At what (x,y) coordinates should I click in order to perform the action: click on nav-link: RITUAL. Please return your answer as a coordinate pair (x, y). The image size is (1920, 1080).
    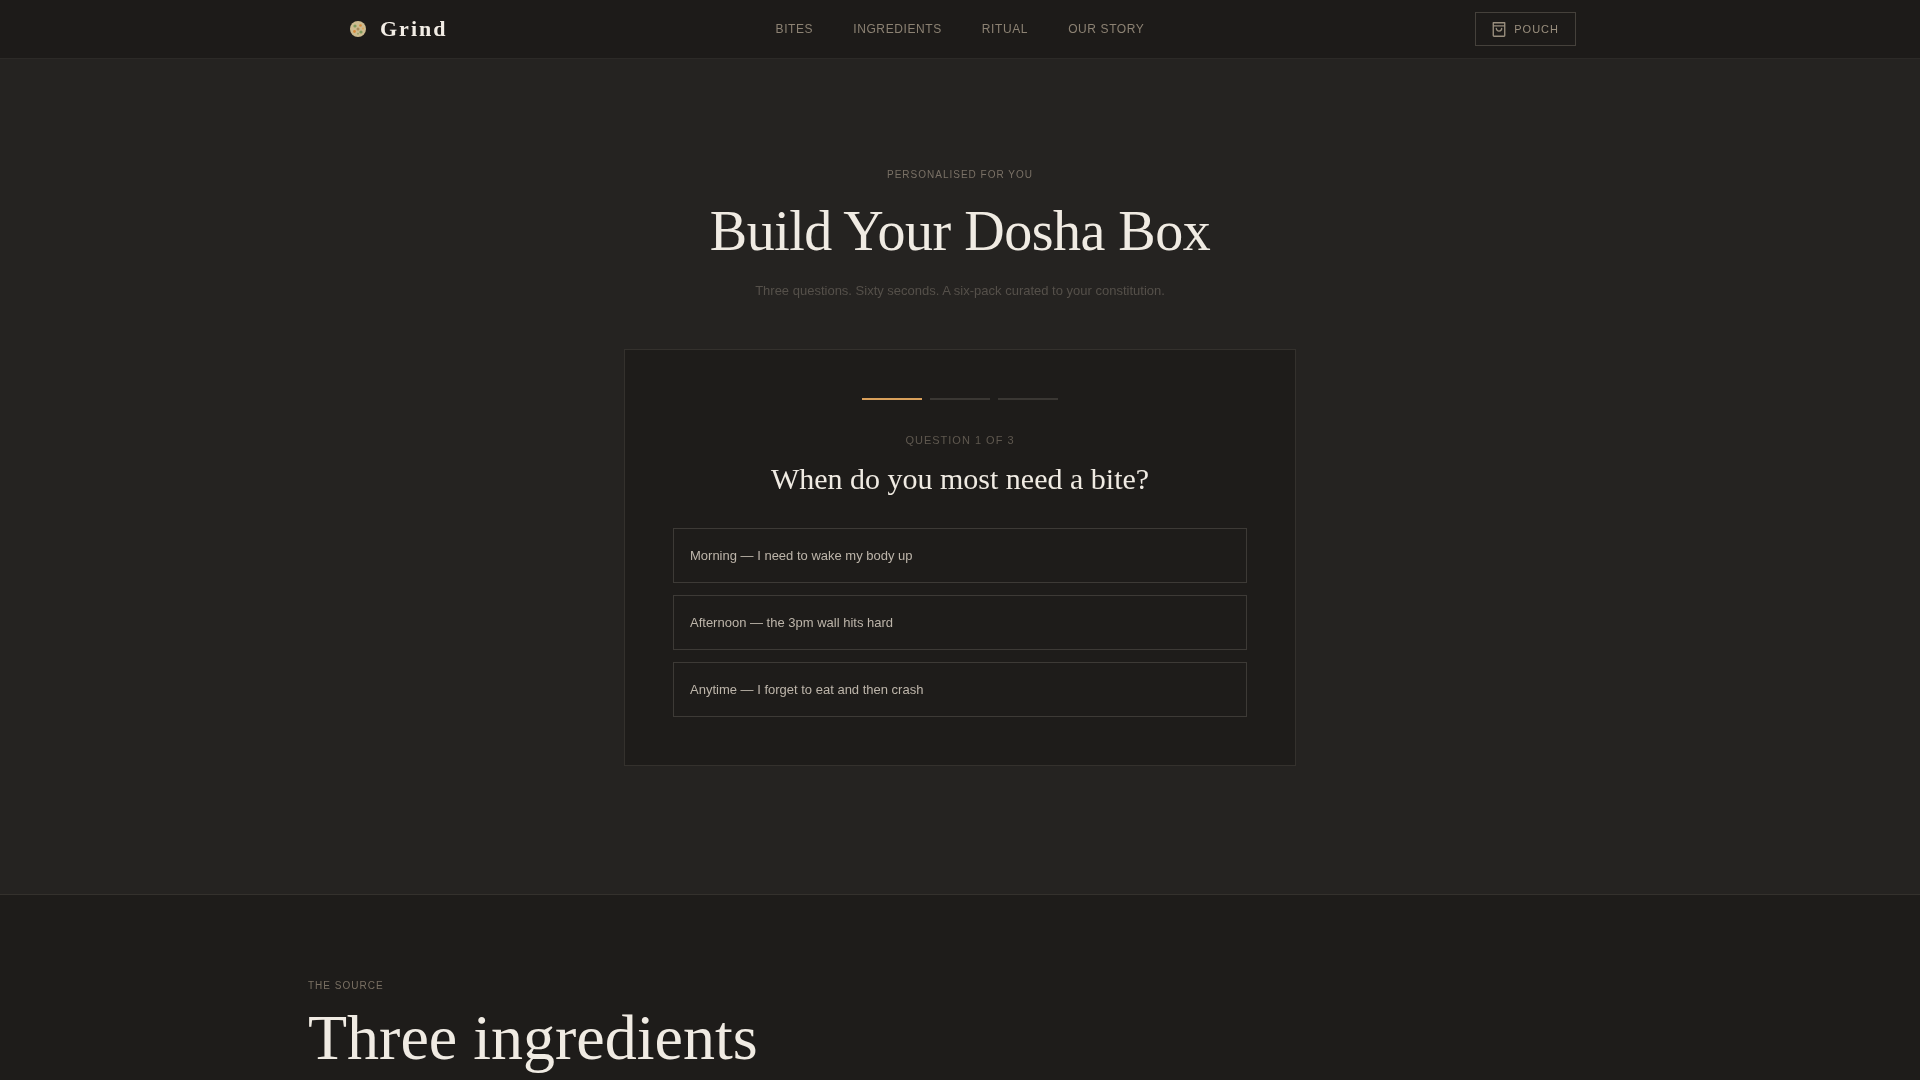
    Looking at the image, I should click on (1005, 29).